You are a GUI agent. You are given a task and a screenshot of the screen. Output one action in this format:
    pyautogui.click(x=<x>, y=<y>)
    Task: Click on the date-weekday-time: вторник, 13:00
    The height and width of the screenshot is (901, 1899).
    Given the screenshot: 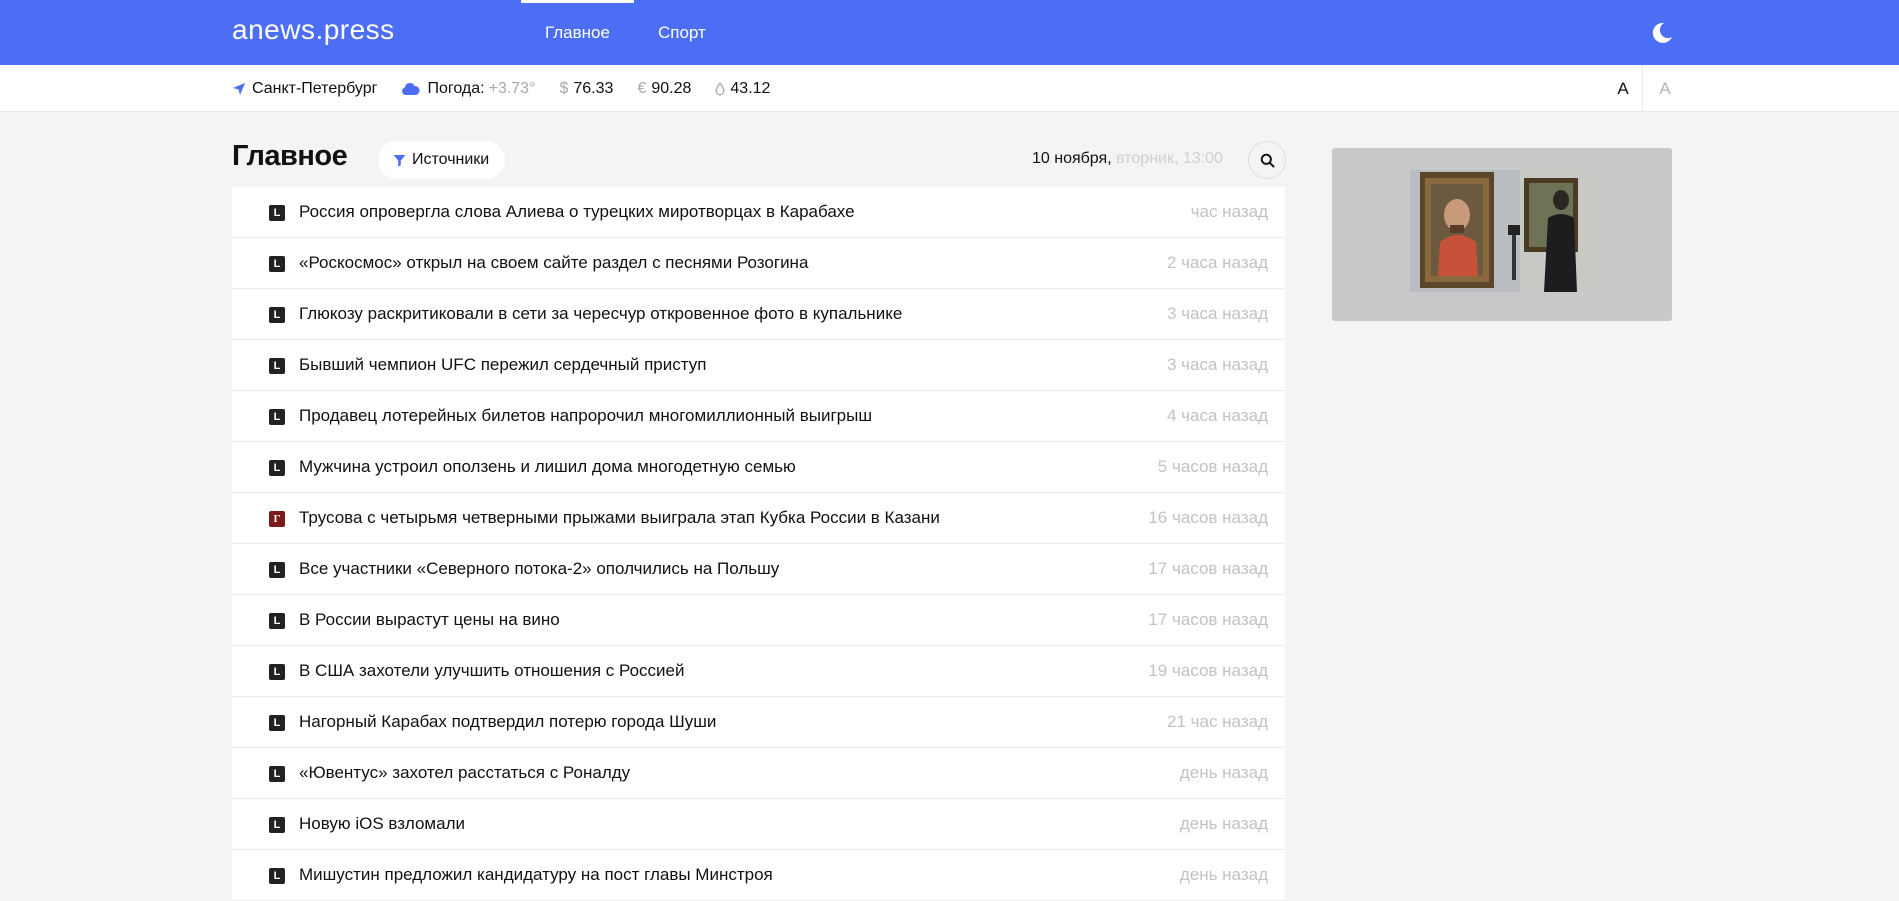 What is the action you would take?
    pyautogui.click(x=1169, y=158)
    